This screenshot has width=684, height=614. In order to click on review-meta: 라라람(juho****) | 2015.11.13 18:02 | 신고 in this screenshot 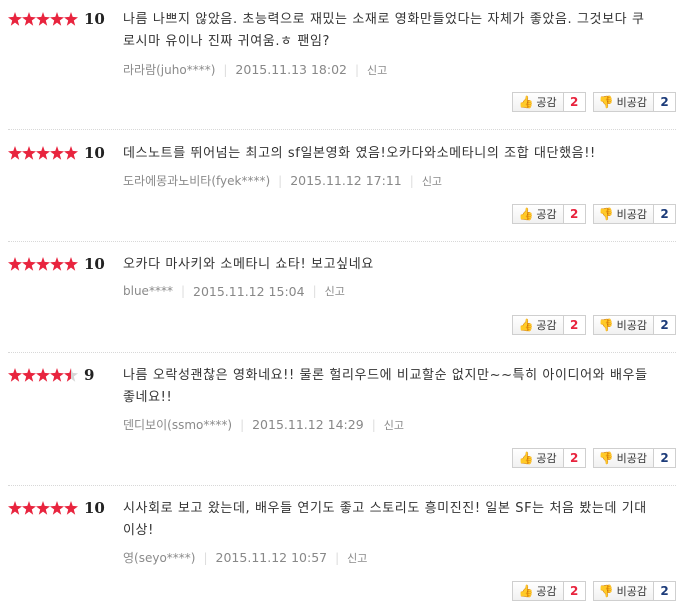, I will do `click(255, 69)`.